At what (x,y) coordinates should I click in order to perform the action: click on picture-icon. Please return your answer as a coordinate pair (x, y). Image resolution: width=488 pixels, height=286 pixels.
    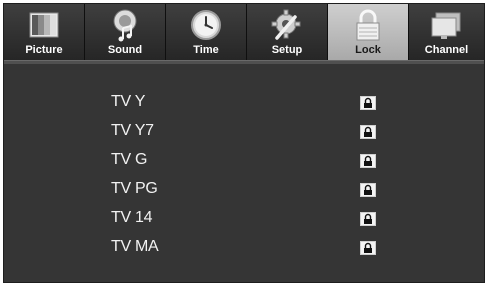
    Looking at the image, I should click on (44, 25).